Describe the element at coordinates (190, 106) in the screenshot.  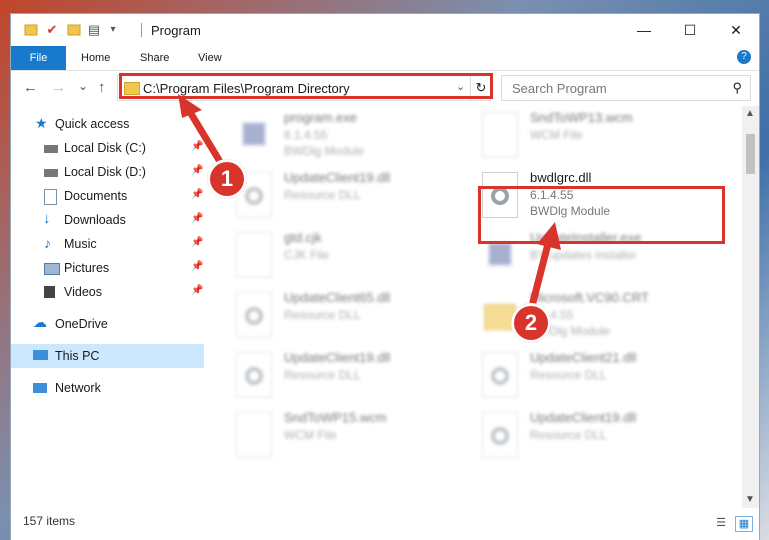
I see `arrow-1-head` at that location.